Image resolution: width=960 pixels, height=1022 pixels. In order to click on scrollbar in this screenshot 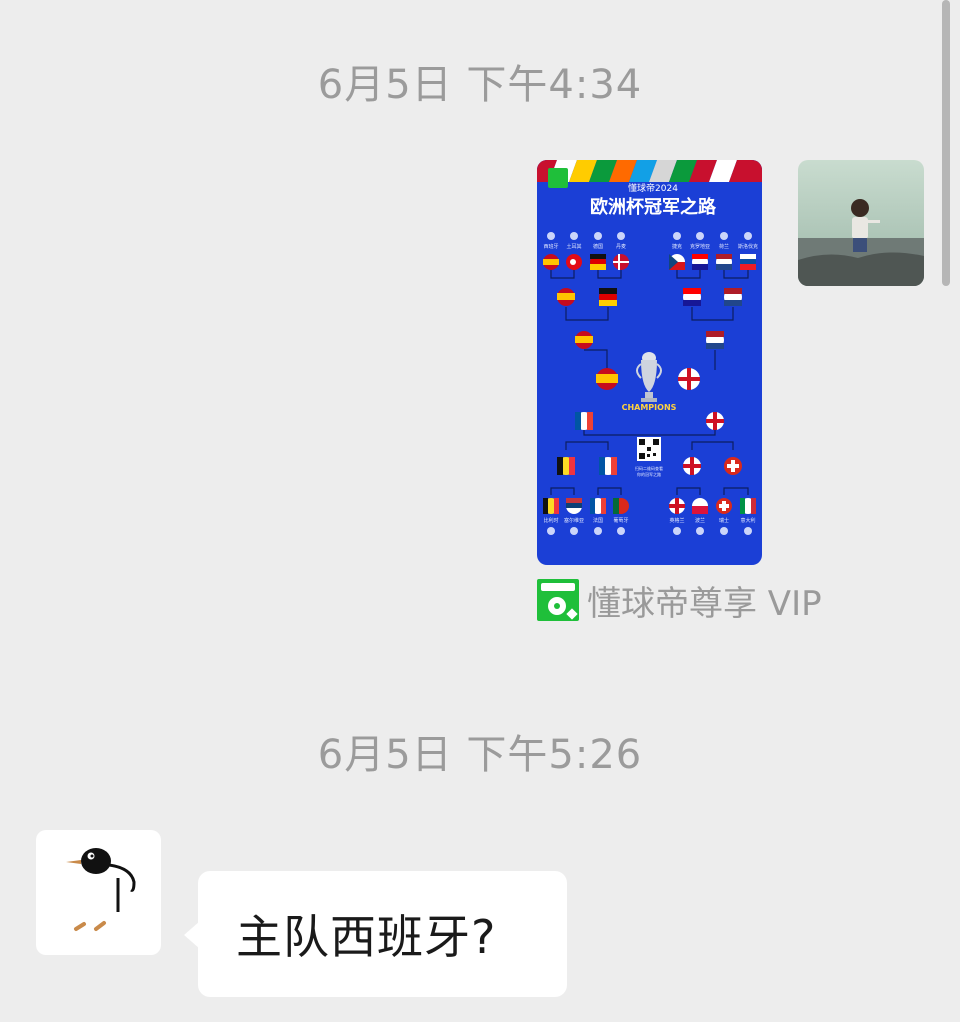, I will do `click(946, 143)`.